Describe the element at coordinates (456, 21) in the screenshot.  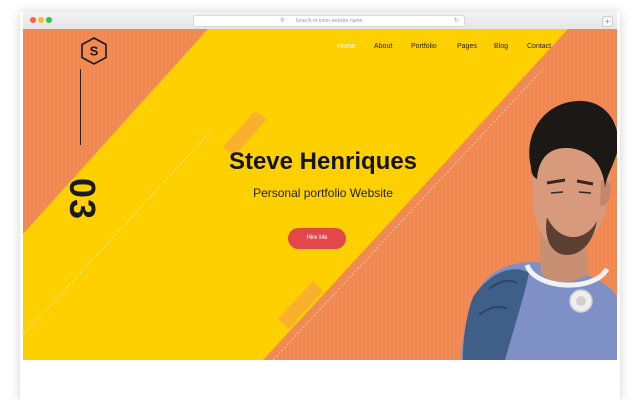
I see `reload-icon: ↻` at that location.